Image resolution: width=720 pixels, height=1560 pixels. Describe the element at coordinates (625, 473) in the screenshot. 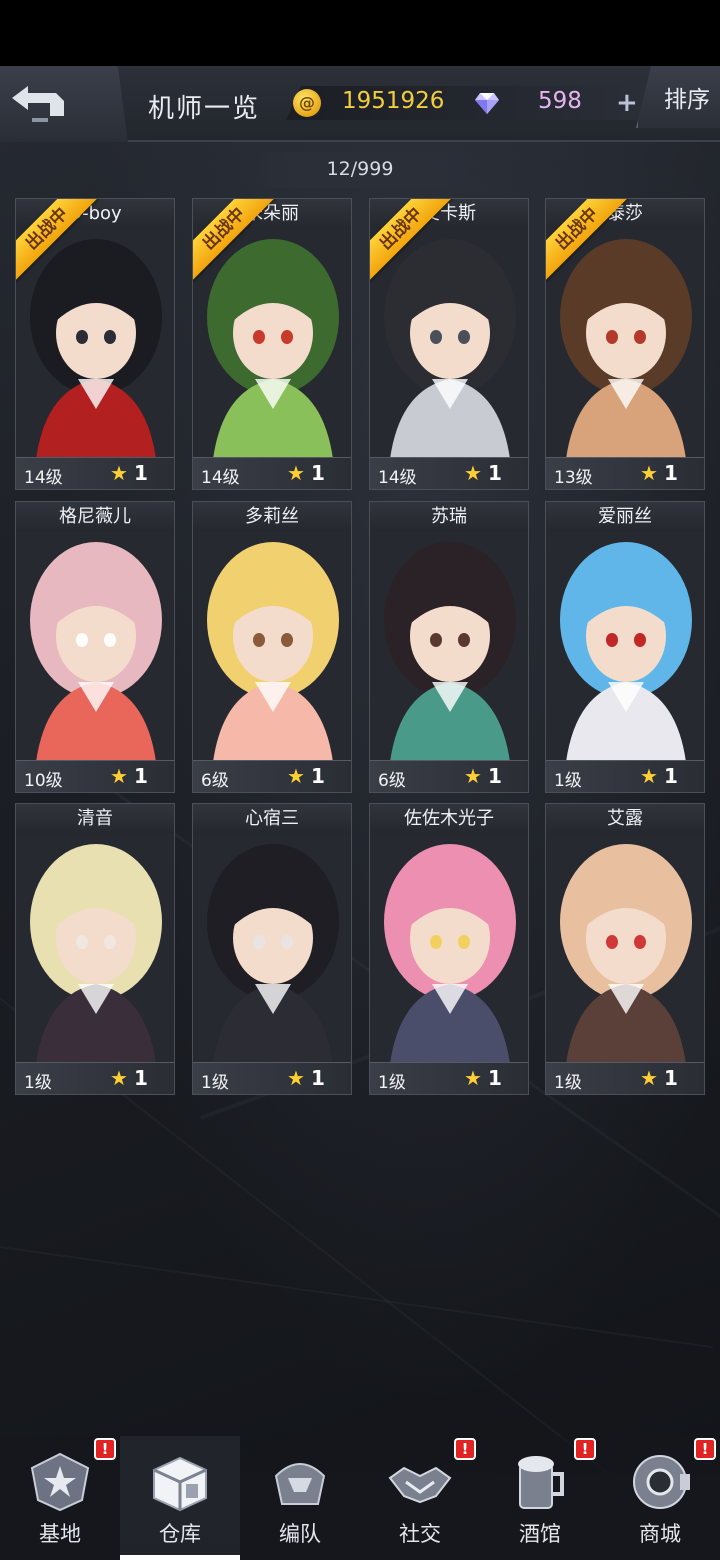

I see `pilot-info-bar: 13级 ★ 1` at that location.